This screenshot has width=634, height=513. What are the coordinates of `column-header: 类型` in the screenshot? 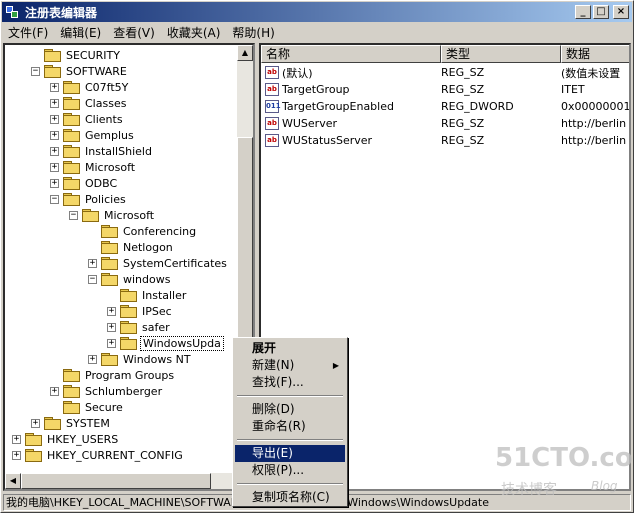 It's located at (501, 54).